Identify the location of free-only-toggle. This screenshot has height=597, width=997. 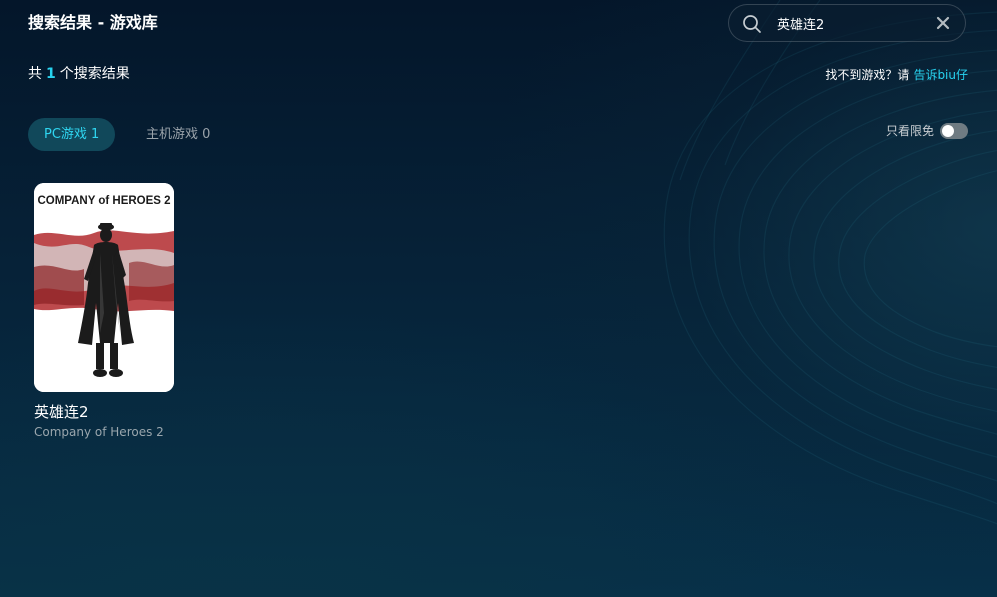
(954, 130).